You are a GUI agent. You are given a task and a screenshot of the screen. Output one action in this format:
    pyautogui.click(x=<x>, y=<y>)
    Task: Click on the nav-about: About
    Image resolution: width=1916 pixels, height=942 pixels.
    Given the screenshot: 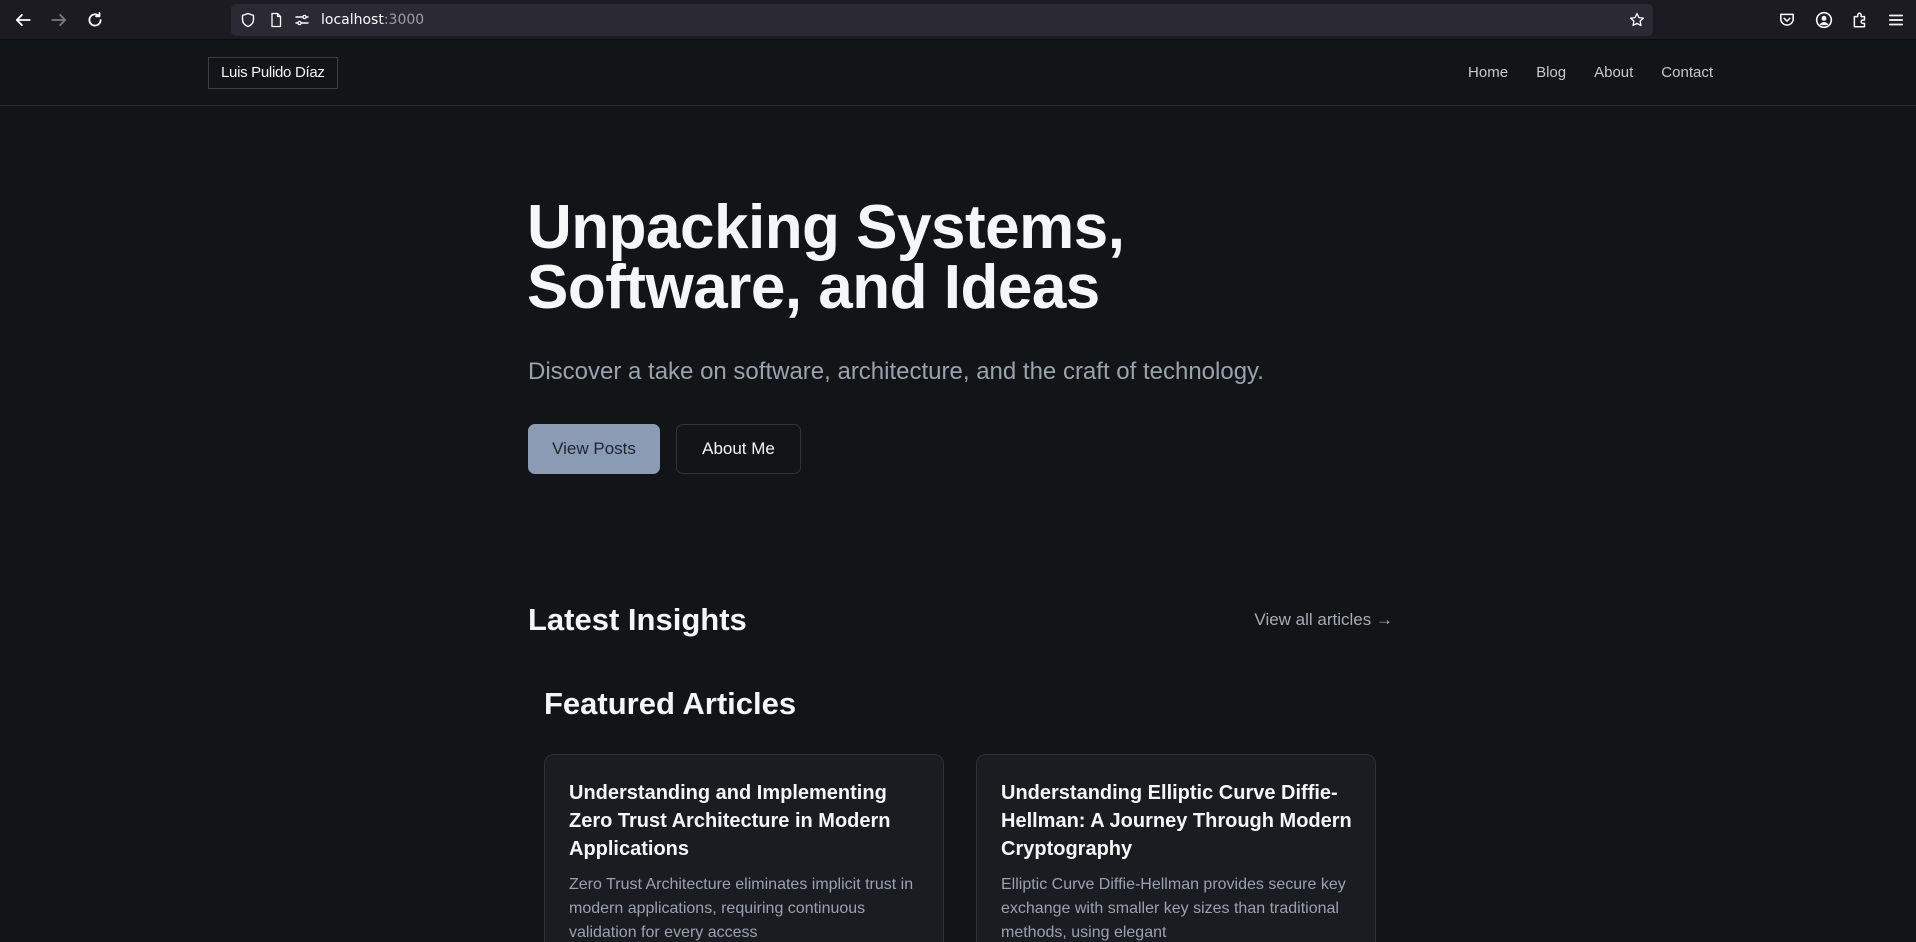 What is the action you would take?
    pyautogui.click(x=1613, y=73)
    